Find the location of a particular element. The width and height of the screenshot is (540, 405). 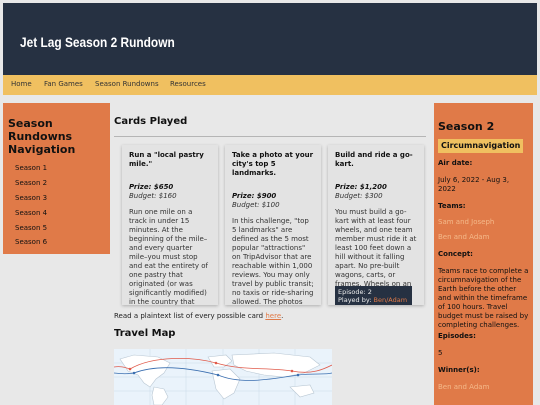

episodes-label: Episodes: is located at coordinates (457, 336).